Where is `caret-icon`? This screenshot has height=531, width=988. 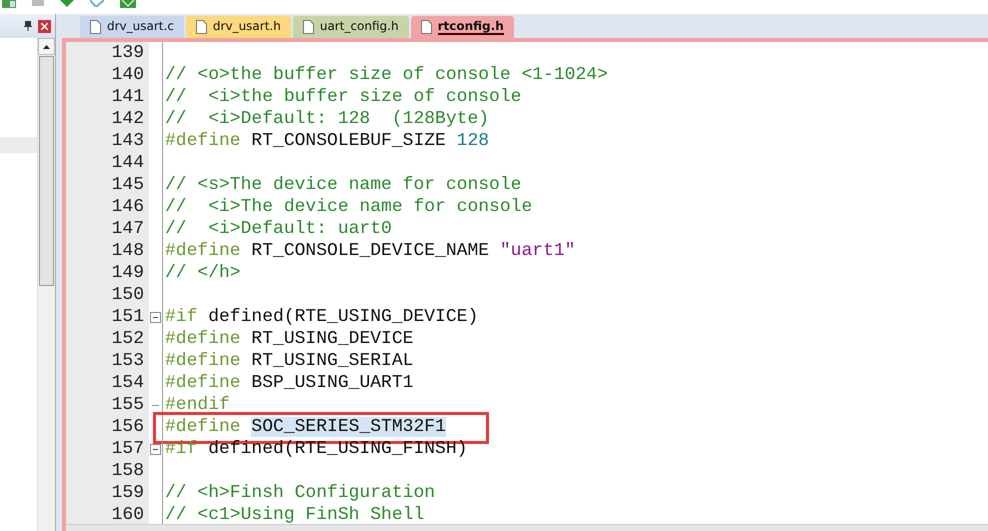 caret-icon is located at coordinates (46, 46).